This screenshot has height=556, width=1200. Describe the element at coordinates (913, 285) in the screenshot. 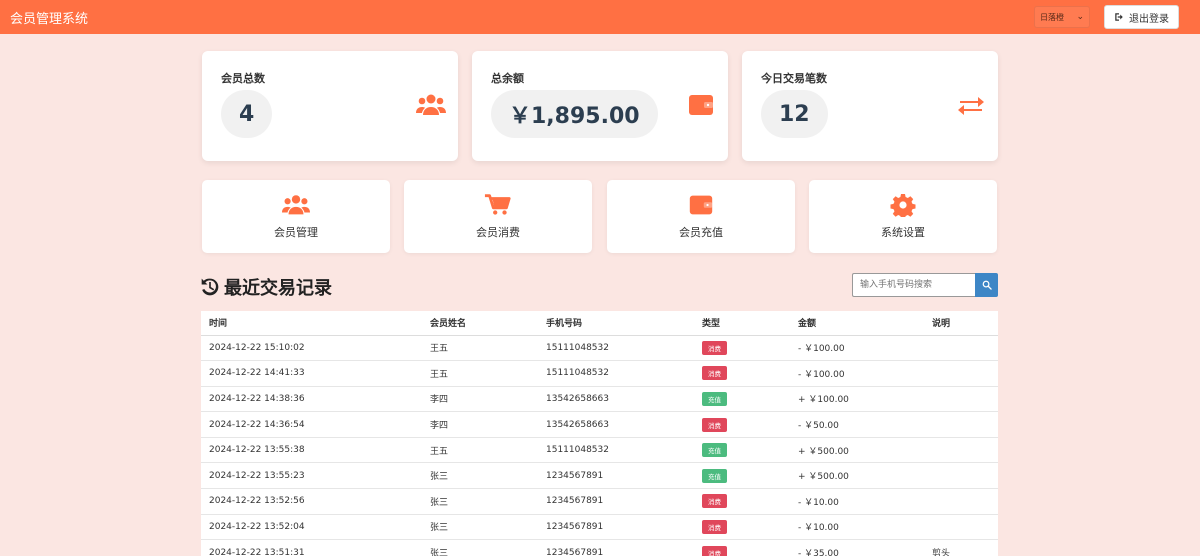

I see `phone-search-input` at that location.